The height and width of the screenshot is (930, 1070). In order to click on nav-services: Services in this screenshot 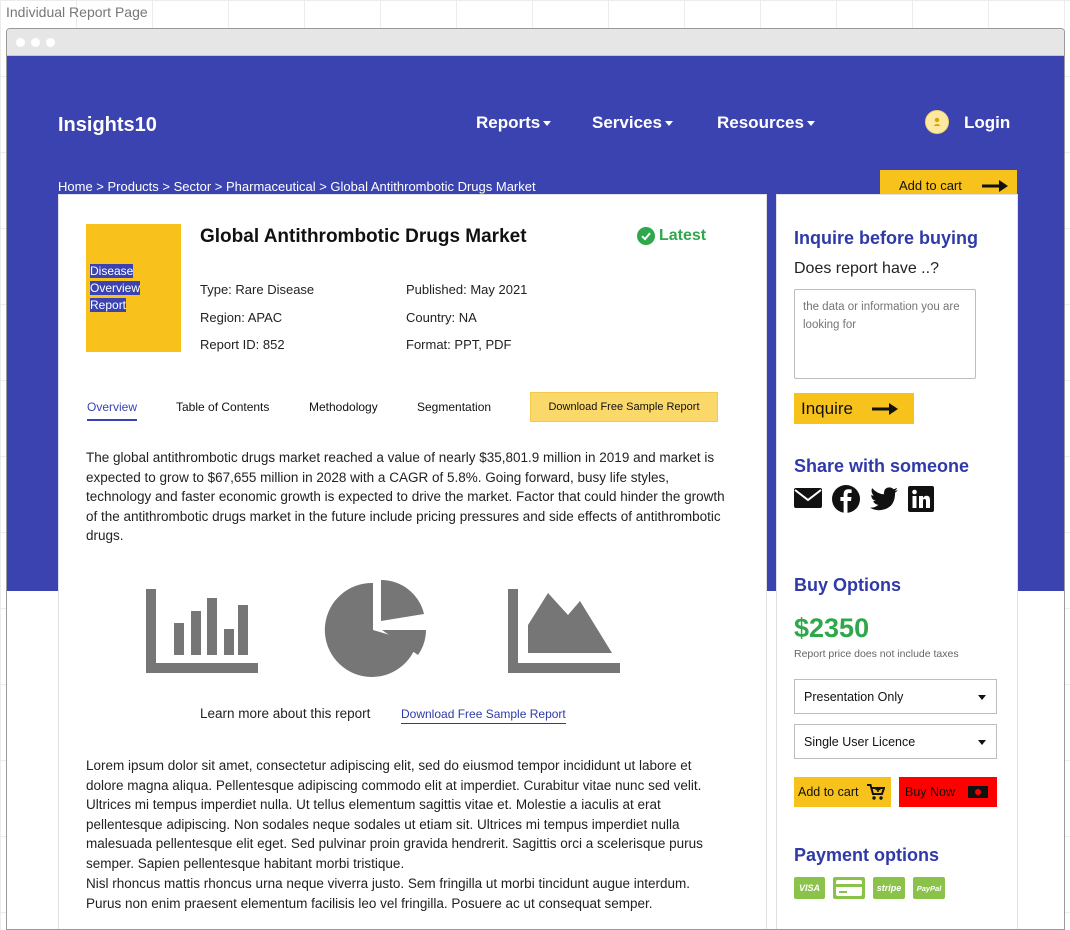, I will do `click(632, 123)`.